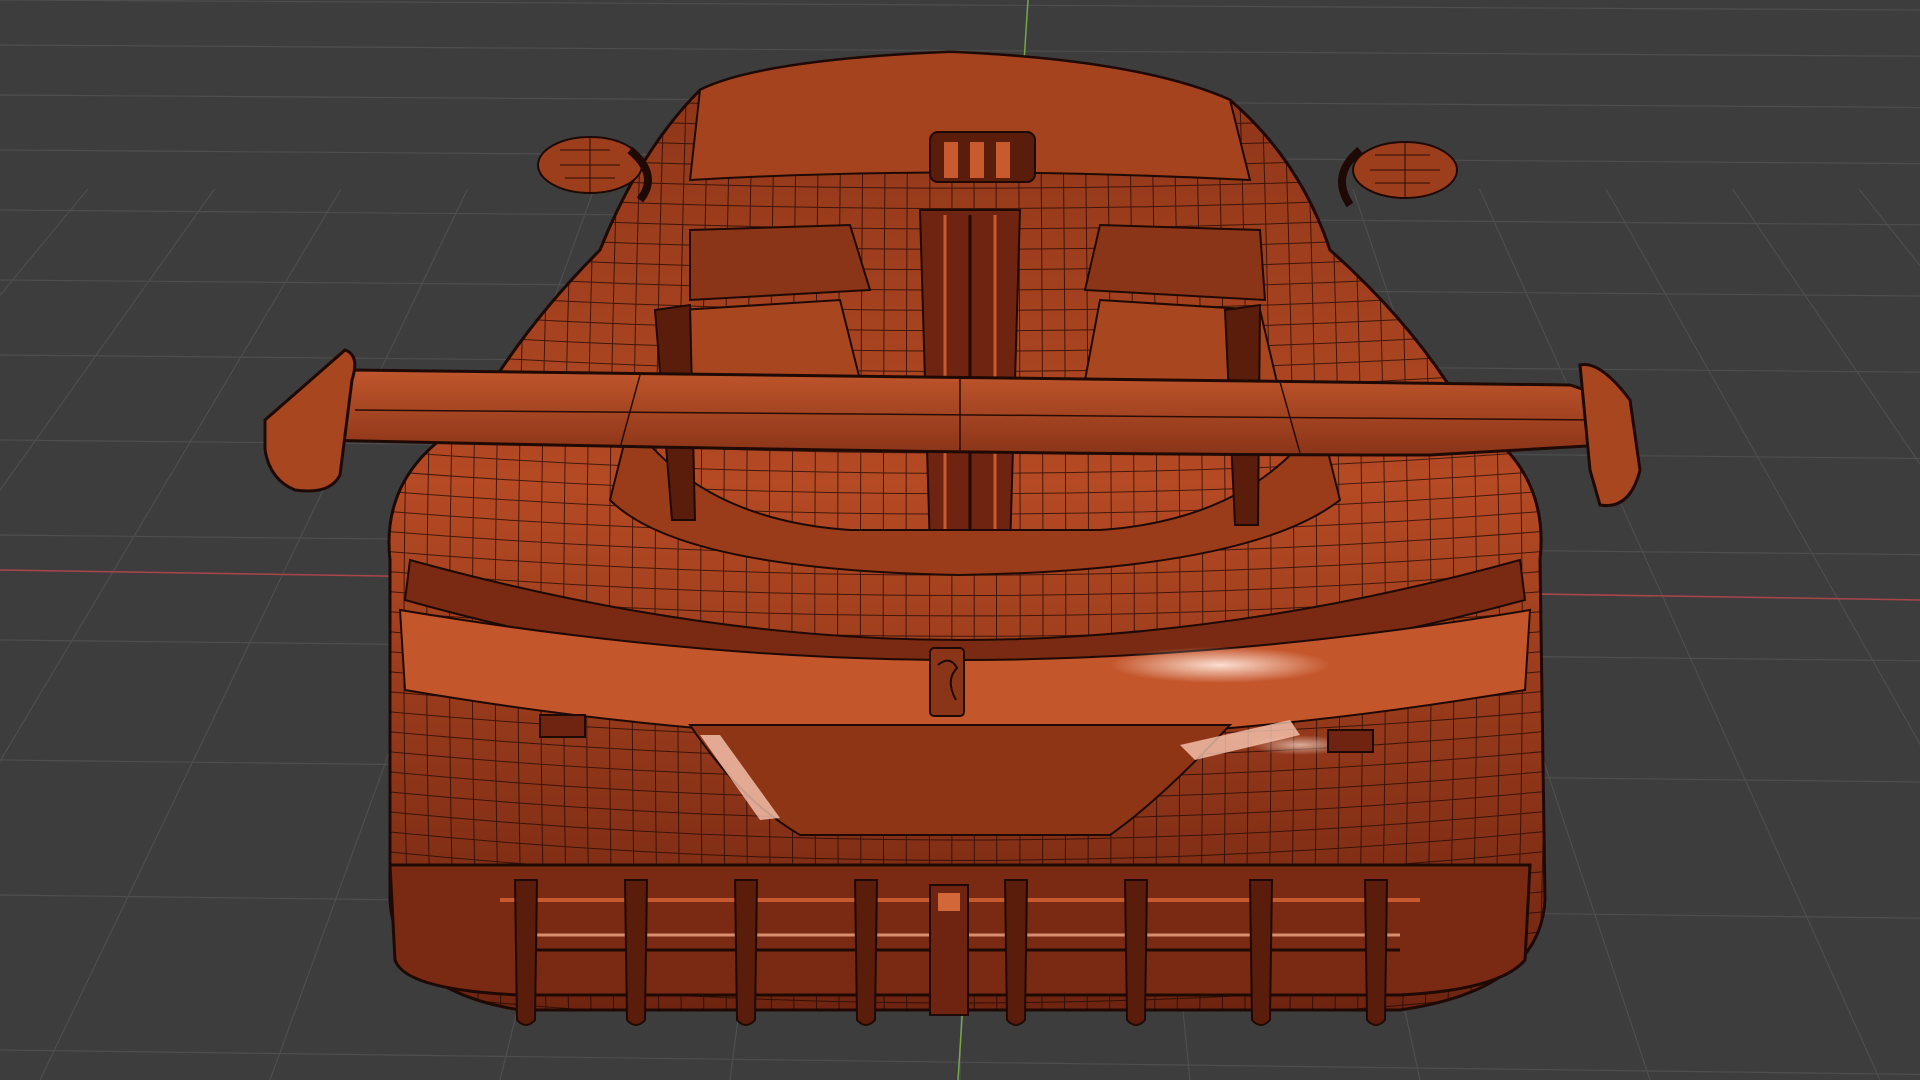  What do you see at coordinates (1398, 174) in the screenshot?
I see `right-mirror` at bounding box center [1398, 174].